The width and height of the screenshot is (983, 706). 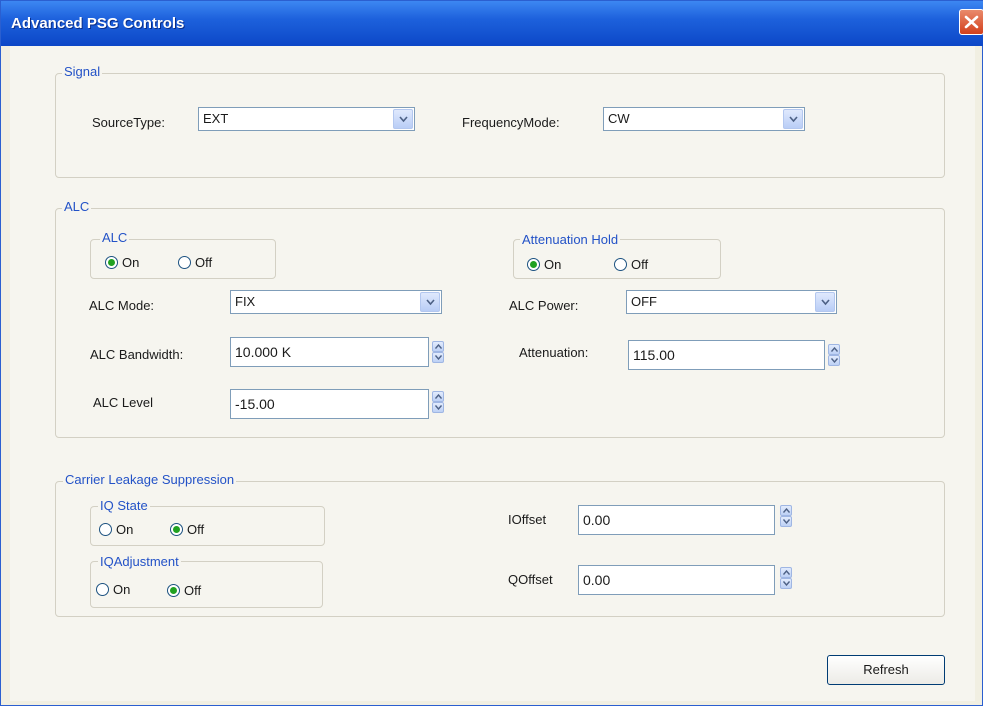 I want to click on alc-group-title: ALC, so click(x=77, y=206).